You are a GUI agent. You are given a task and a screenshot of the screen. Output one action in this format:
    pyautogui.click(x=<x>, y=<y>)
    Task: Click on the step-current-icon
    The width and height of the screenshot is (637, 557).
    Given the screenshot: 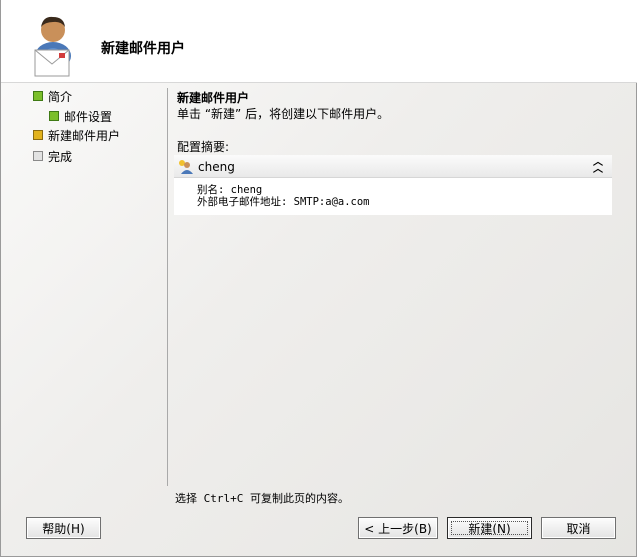 What is the action you would take?
    pyautogui.click(x=38, y=135)
    